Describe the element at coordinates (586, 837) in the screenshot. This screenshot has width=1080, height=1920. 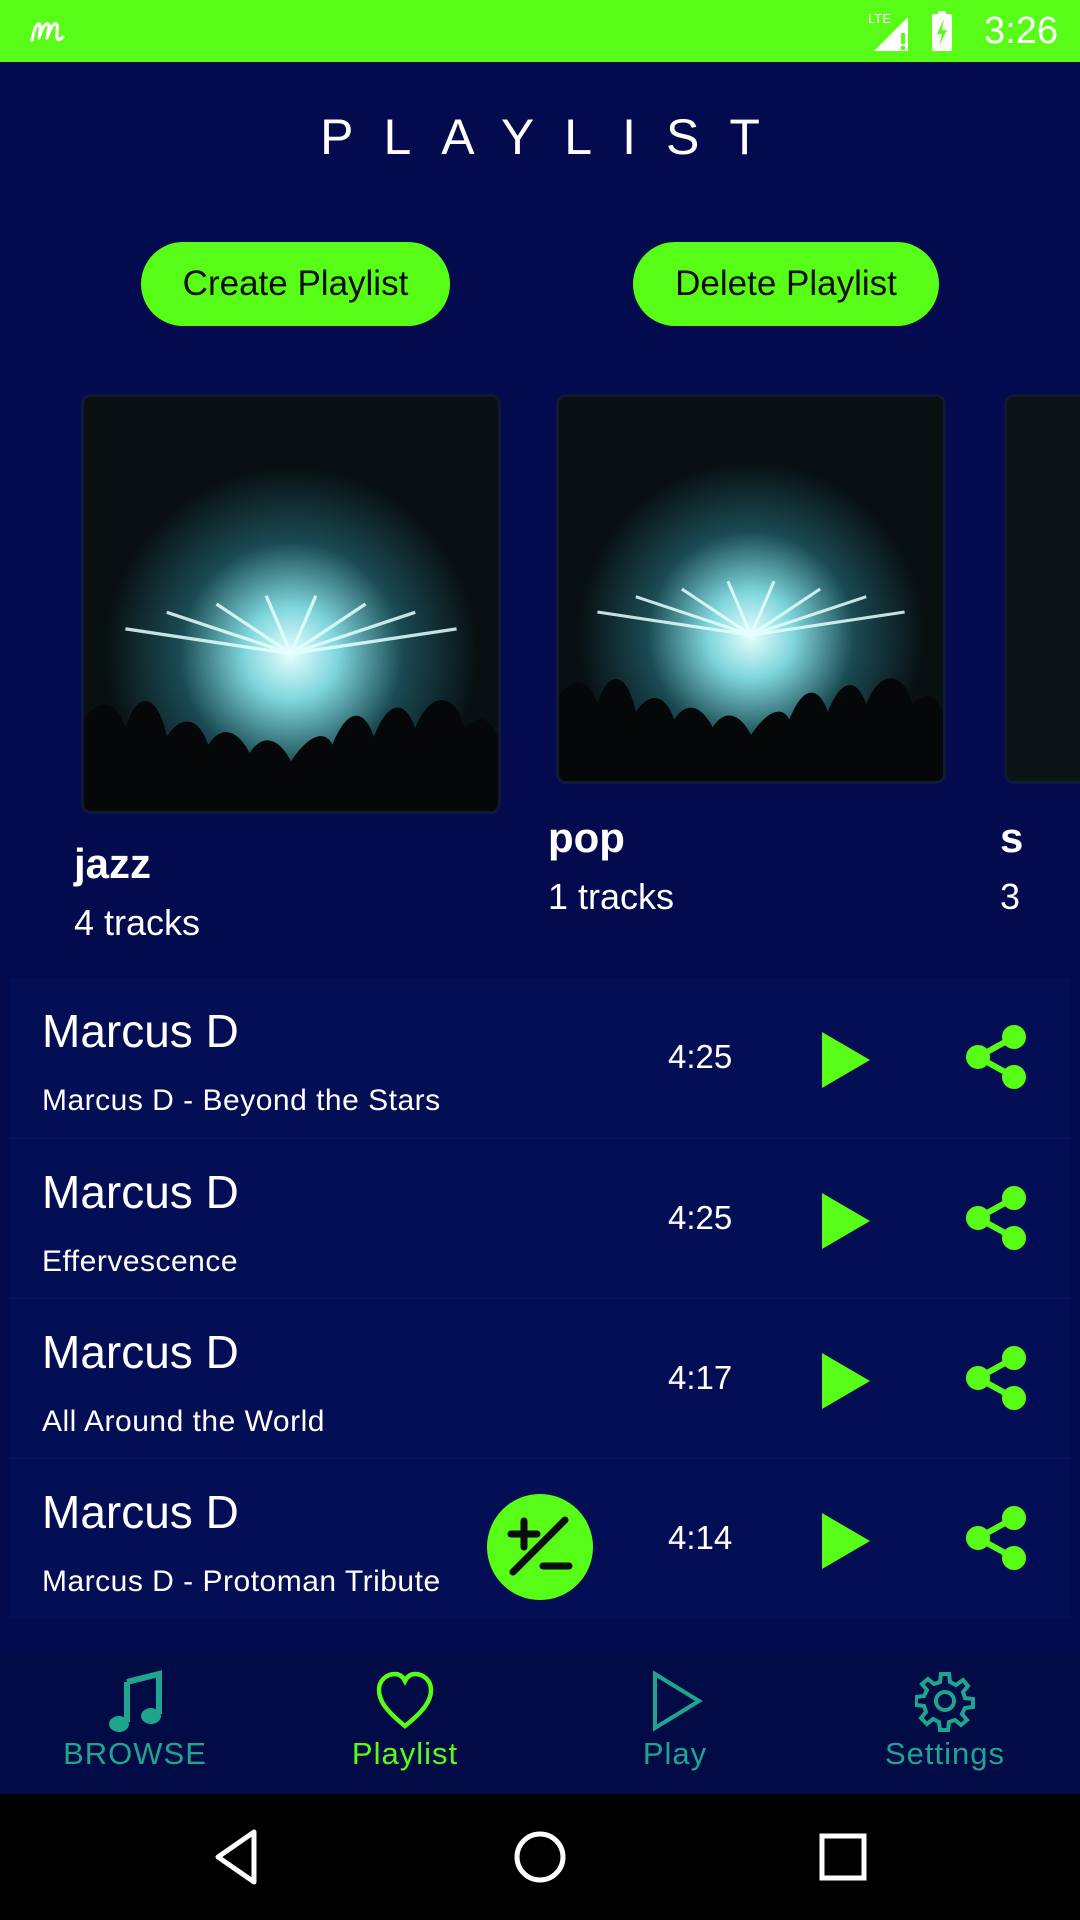
I see `playlist-name: pop` at that location.